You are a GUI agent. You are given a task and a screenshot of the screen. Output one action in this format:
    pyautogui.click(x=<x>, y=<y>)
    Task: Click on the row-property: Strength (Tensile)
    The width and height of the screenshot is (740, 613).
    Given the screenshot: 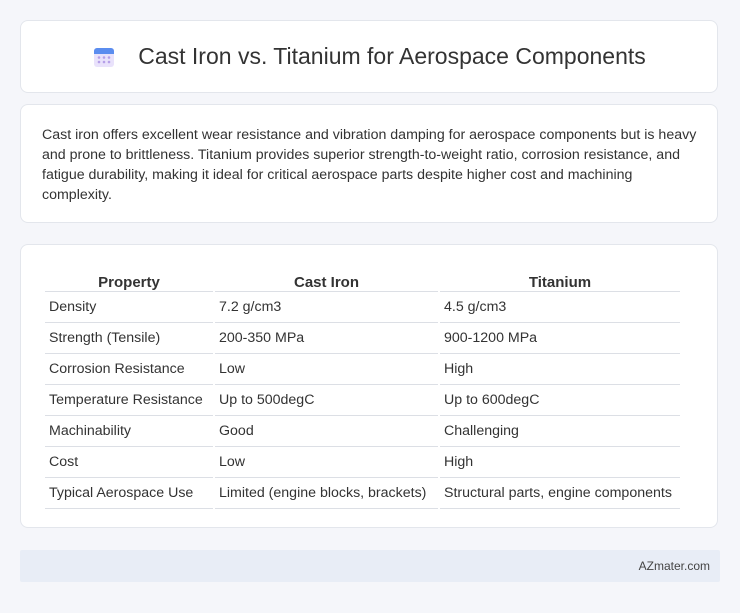 What is the action you would take?
    pyautogui.click(x=129, y=338)
    